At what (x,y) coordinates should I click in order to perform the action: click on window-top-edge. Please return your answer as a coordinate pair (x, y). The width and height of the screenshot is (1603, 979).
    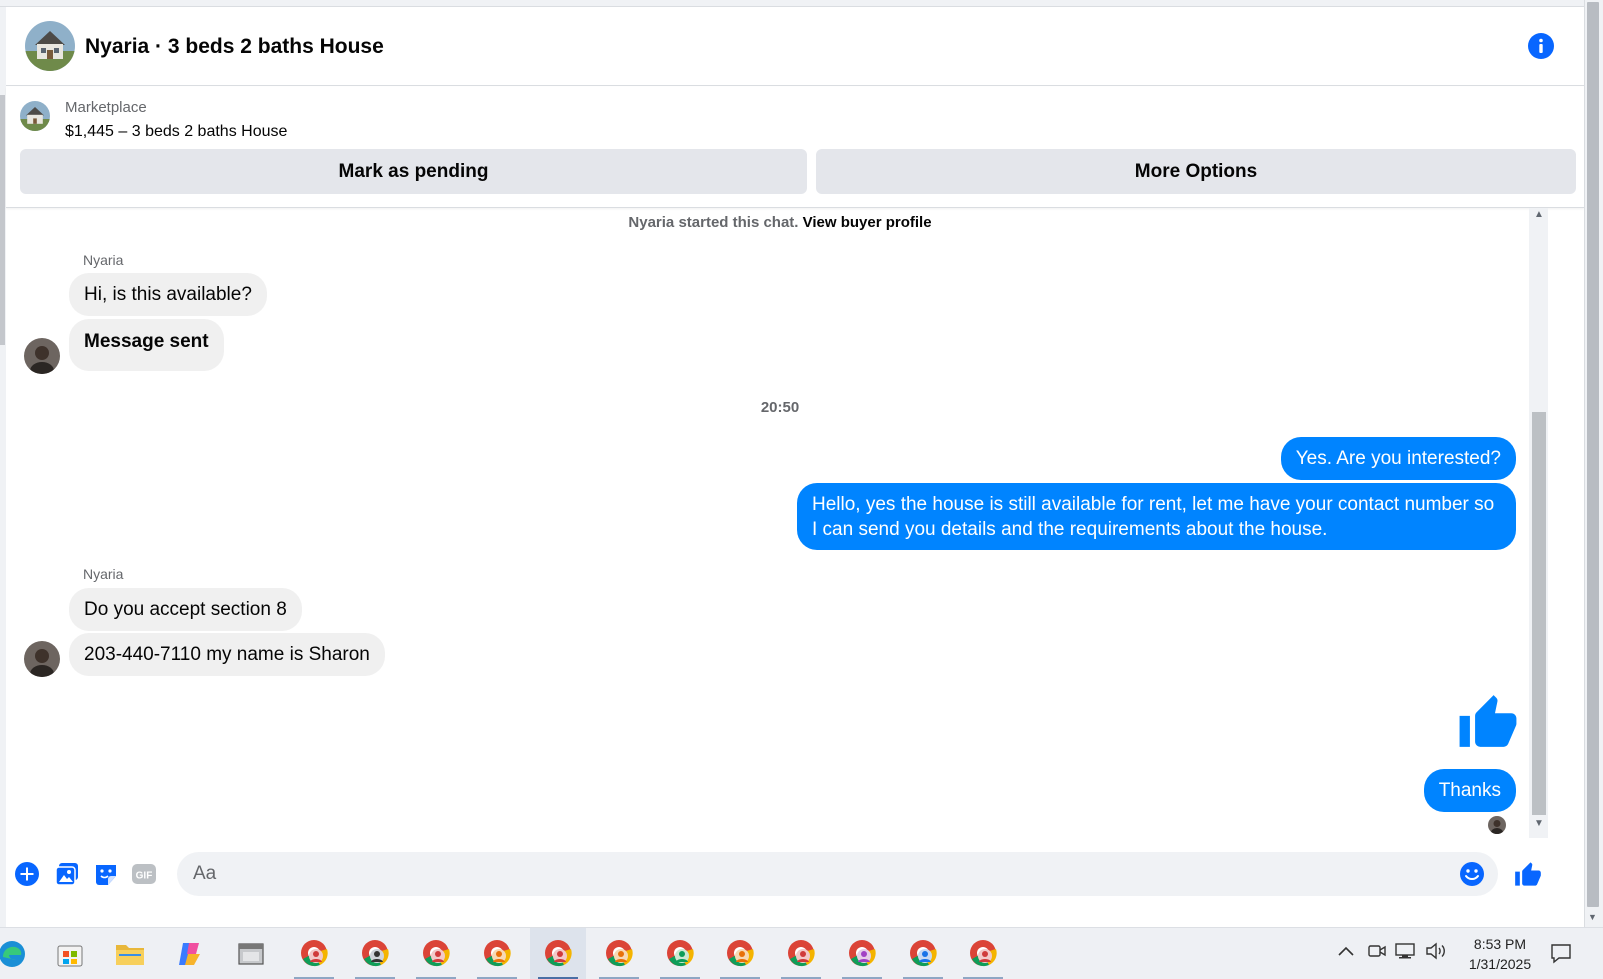
    Looking at the image, I should click on (801, 3).